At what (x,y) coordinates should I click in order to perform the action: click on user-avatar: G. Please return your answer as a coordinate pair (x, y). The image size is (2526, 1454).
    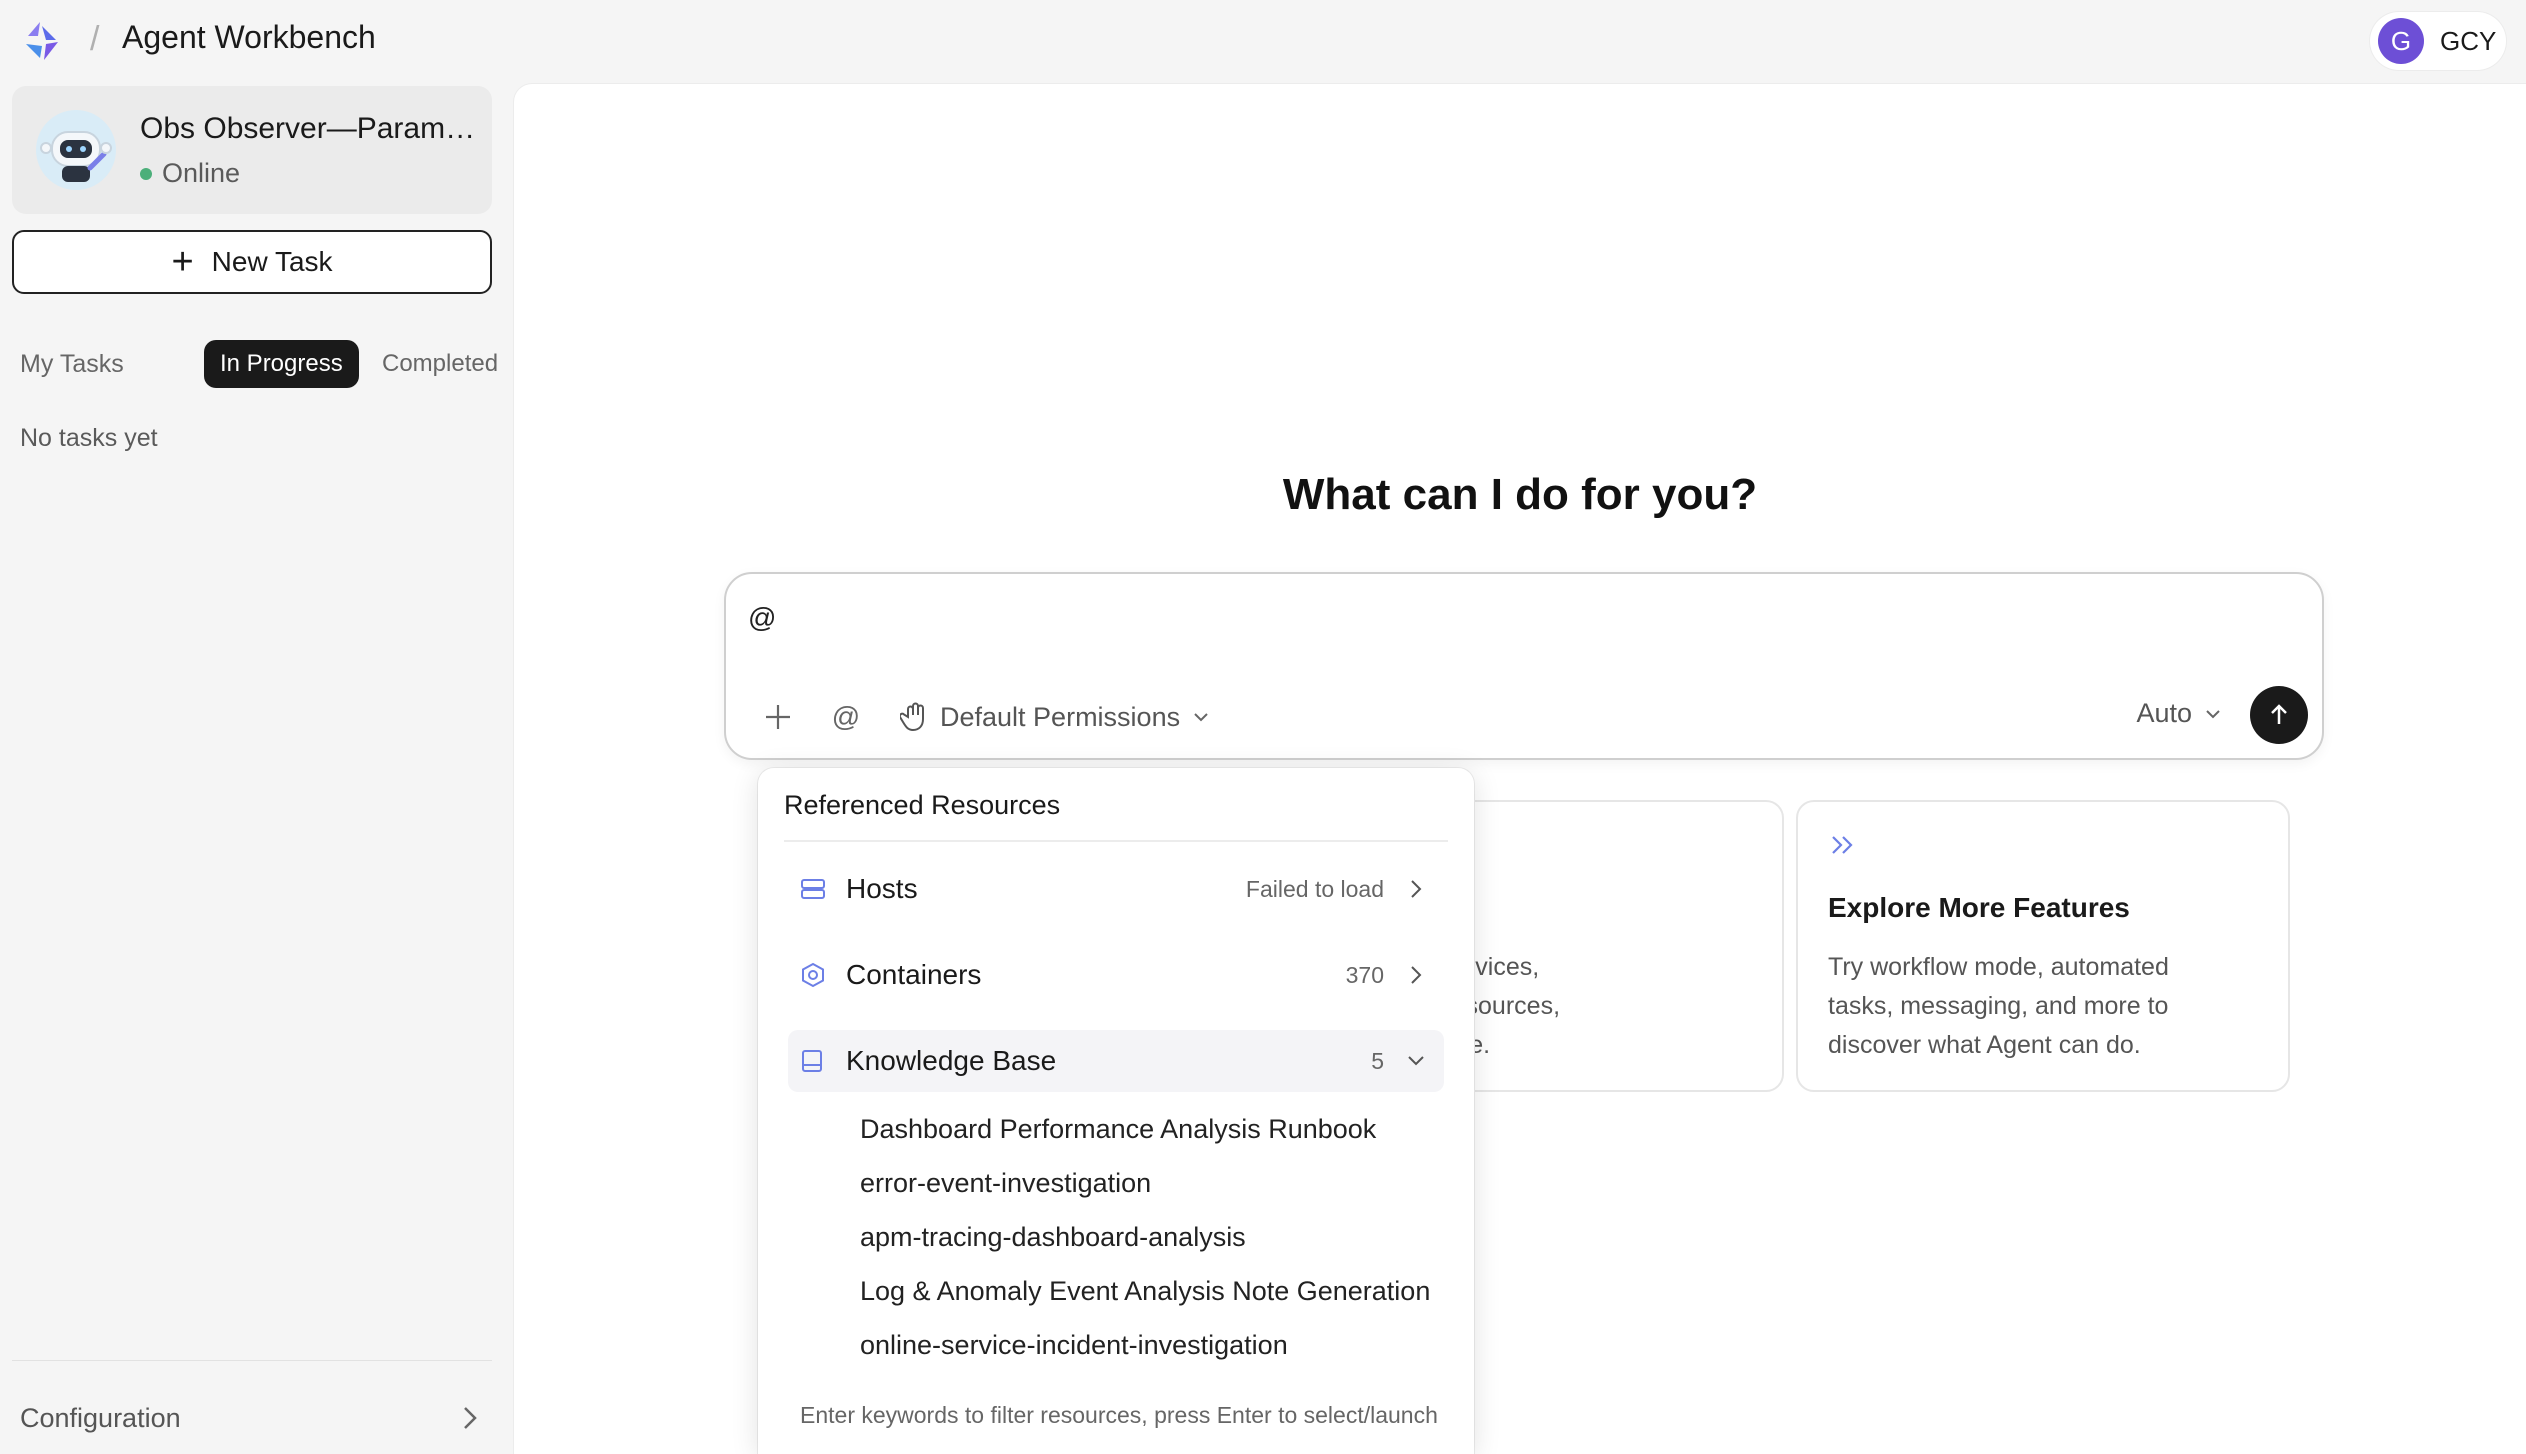
    Looking at the image, I should click on (2401, 41).